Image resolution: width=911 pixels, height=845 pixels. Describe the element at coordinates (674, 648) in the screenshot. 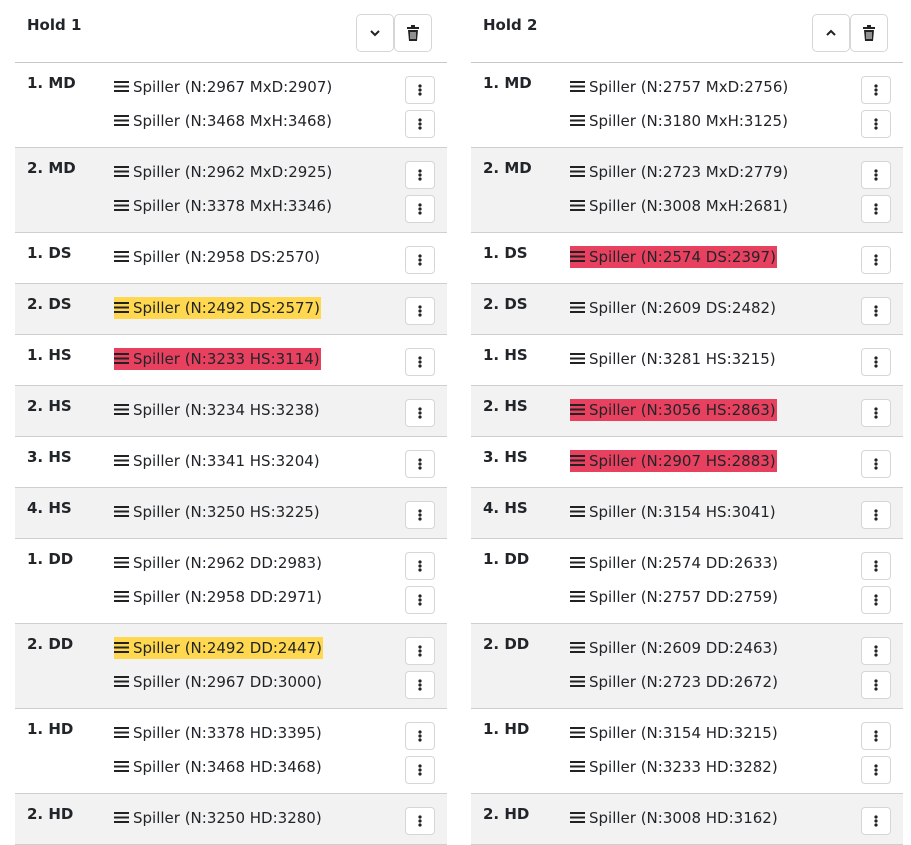

I see `player-entry: Spiller (N:2609 DD:2463)` at that location.